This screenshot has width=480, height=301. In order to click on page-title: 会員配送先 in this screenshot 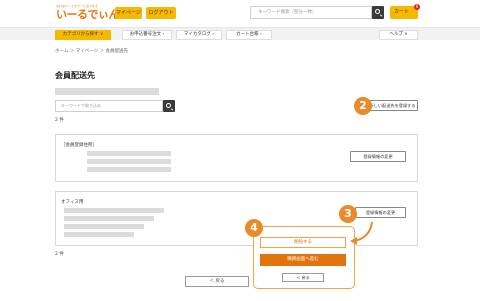, I will do `click(75, 75)`.